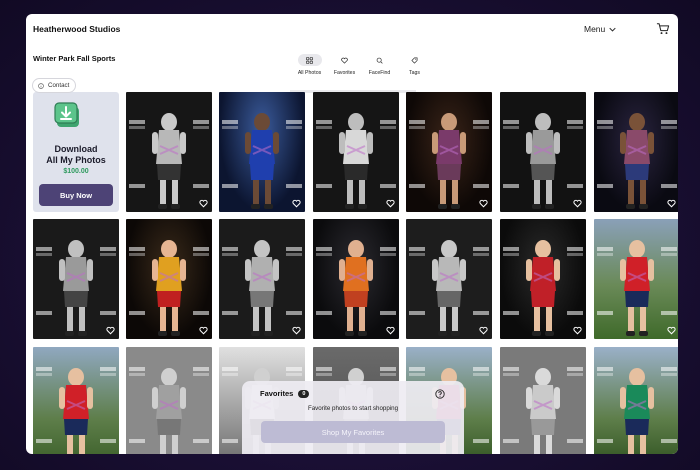 The width and height of the screenshot is (700, 470). Describe the element at coordinates (41, 85) in the screenshot. I see `info-icon` at that location.